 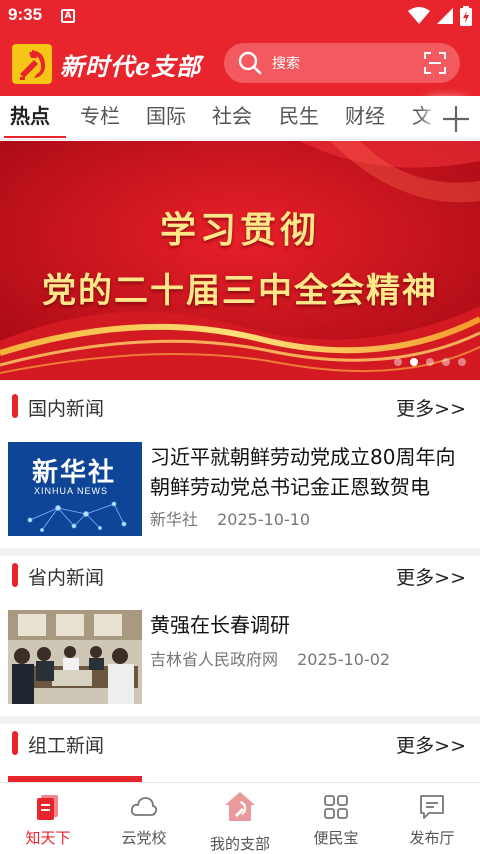 I want to click on tab-finance: 财经, so click(x=365, y=118).